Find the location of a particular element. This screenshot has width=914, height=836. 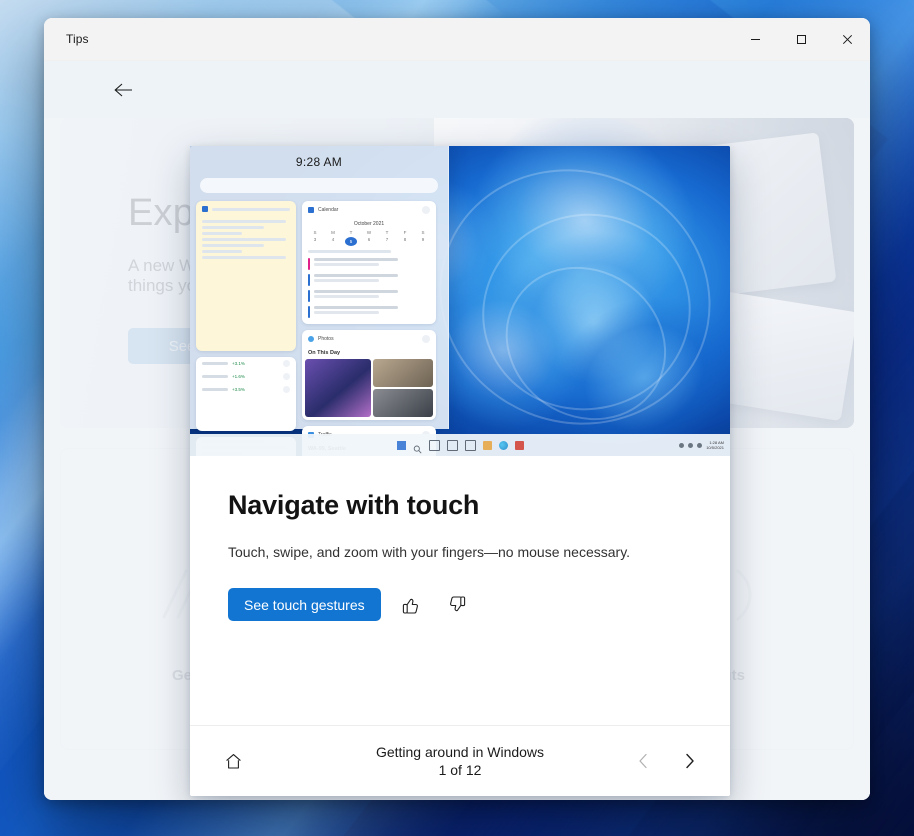

back-button is located at coordinates (123, 90).